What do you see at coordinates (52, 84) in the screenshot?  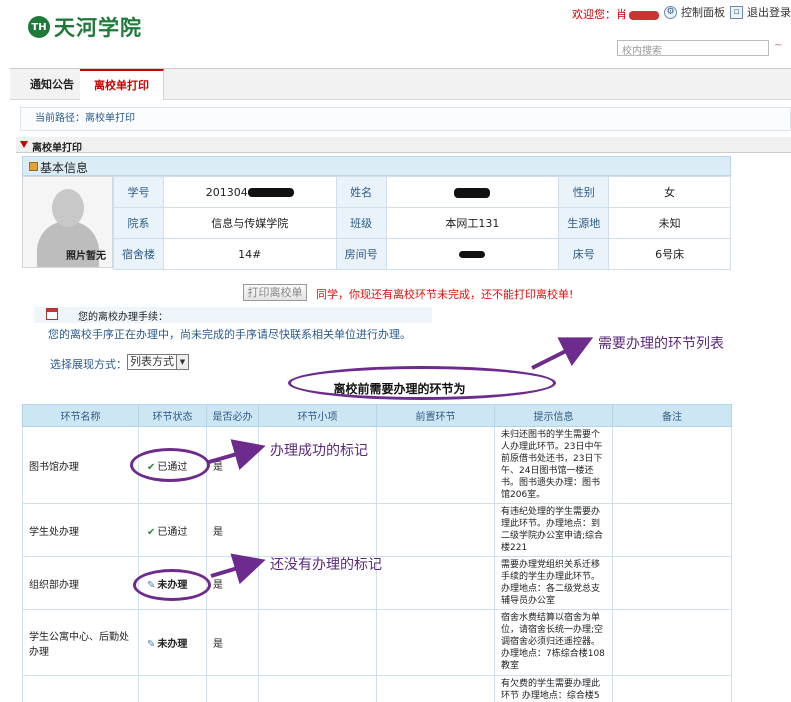 I see `tab-notice: 通知公告` at bounding box center [52, 84].